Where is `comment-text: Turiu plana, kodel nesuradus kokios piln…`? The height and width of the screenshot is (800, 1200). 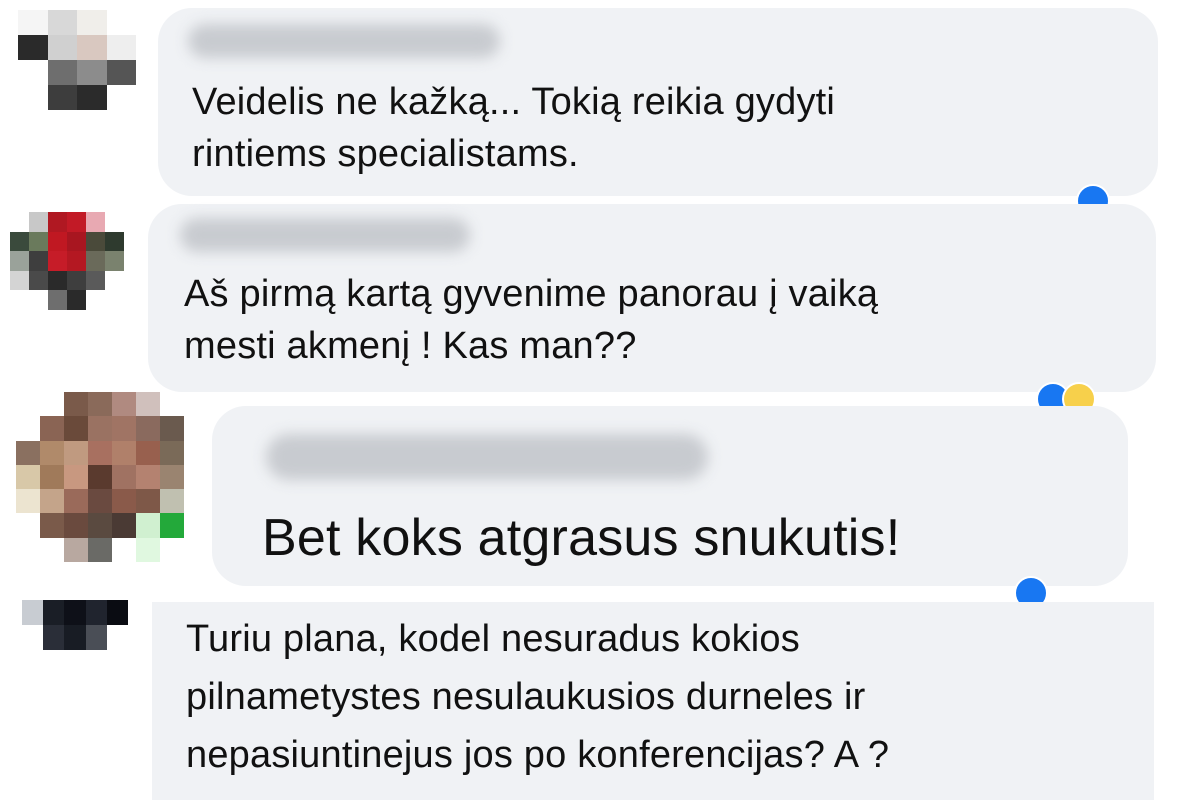 comment-text: Turiu plana, kodel nesuradus kokios piln… is located at coordinates (538, 697).